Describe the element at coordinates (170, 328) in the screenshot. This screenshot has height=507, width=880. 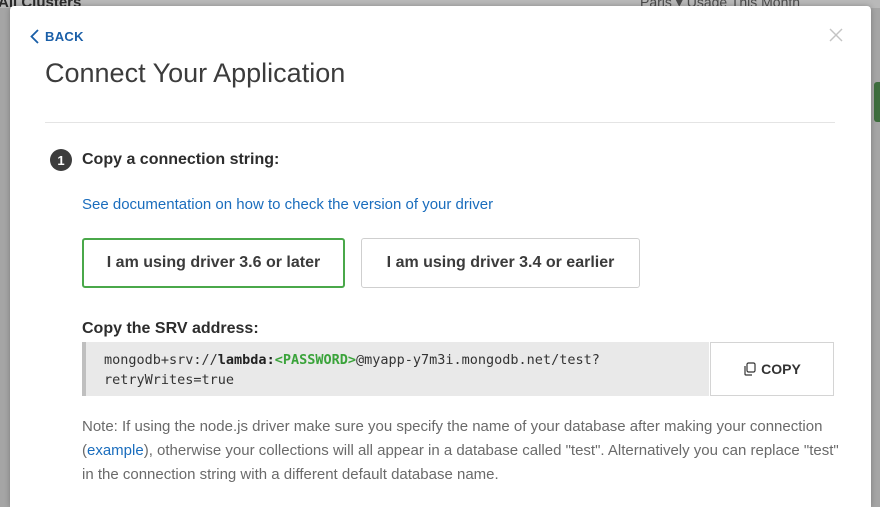
I see `srv-address-label: Copy the SRV address:` at that location.